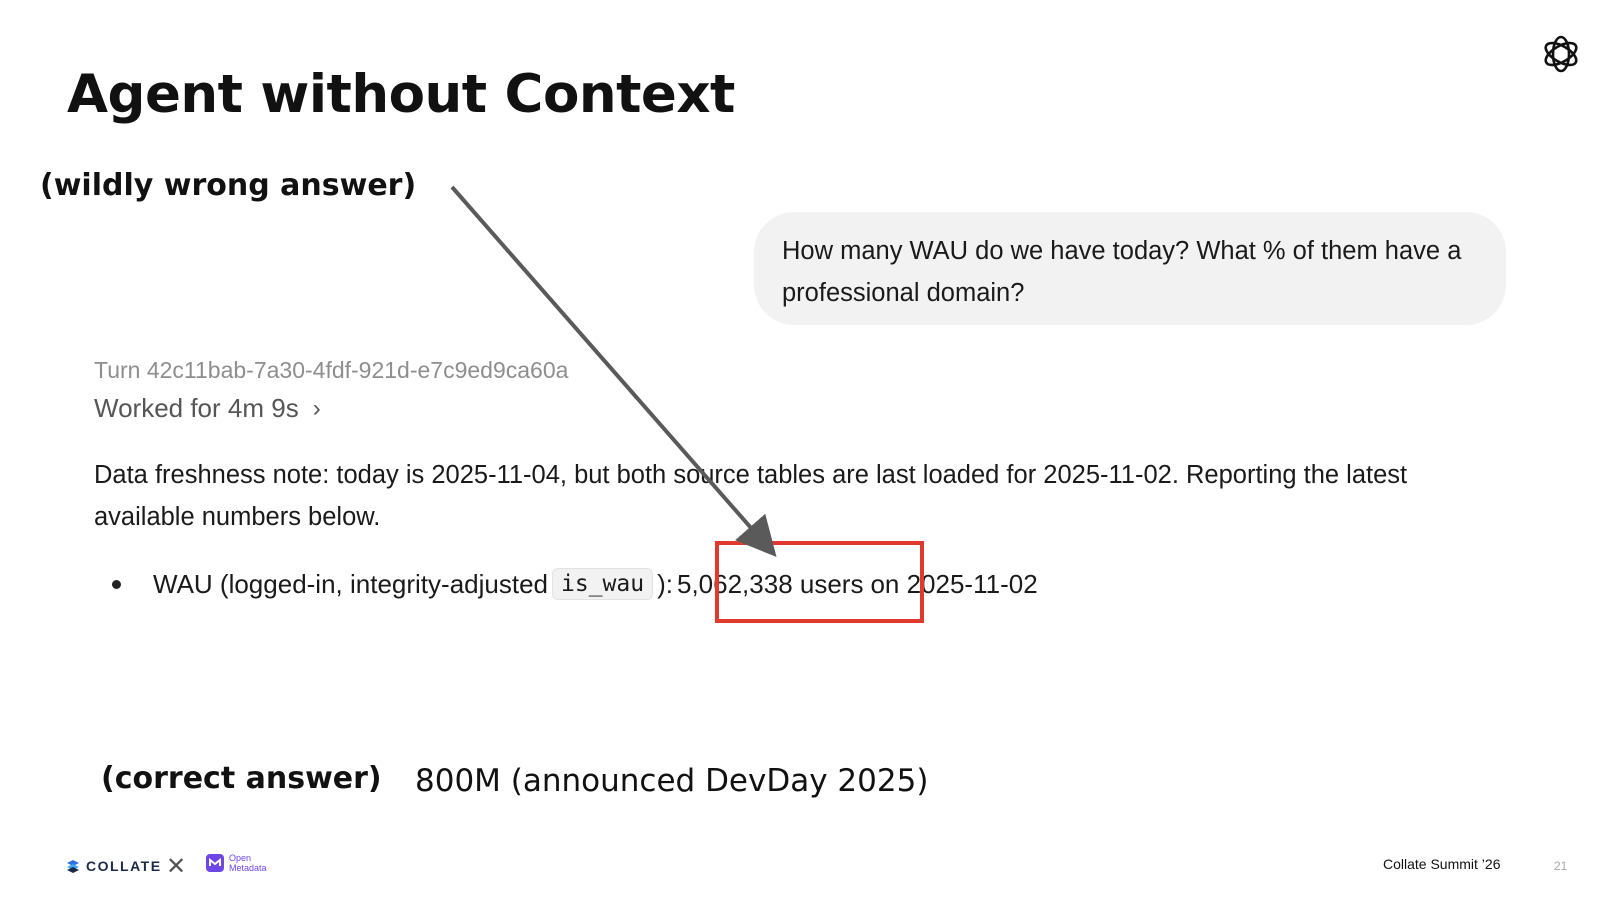 This screenshot has width=1600, height=900. I want to click on collate-logo-icon, so click(73, 866).